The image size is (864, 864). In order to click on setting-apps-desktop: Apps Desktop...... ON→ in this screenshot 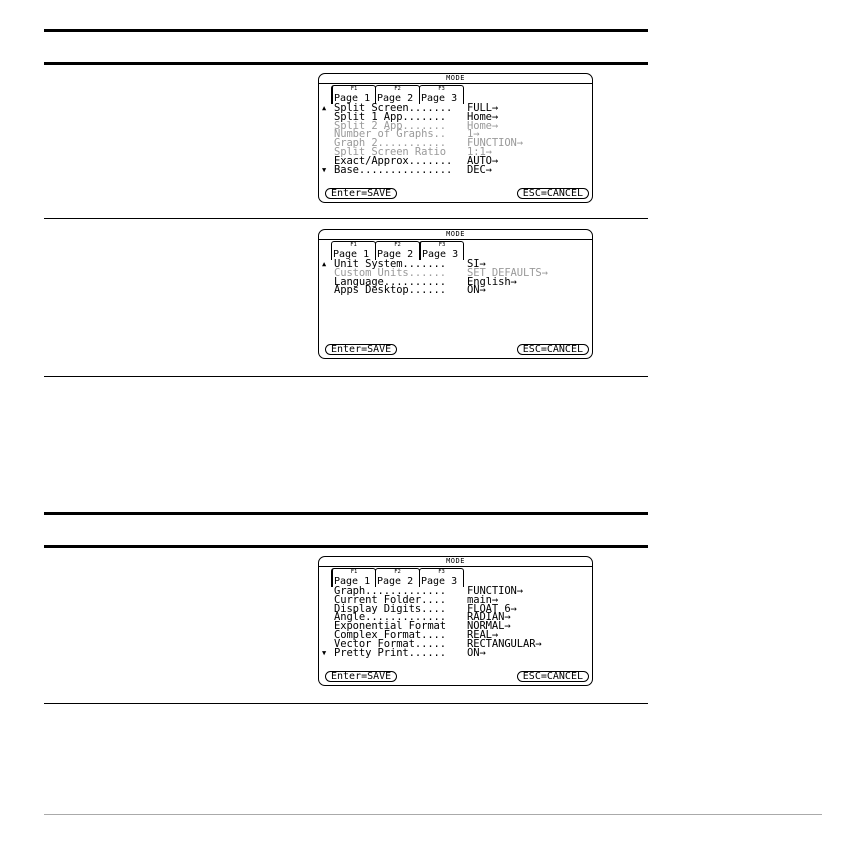, I will do `click(455, 290)`.